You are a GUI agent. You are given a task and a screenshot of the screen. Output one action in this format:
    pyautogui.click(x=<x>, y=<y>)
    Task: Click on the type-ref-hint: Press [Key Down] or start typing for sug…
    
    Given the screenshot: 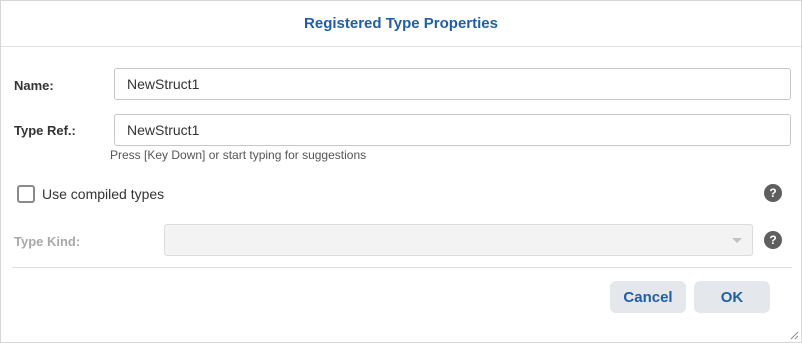 What is the action you would take?
    pyautogui.click(x=238, y=155)
    